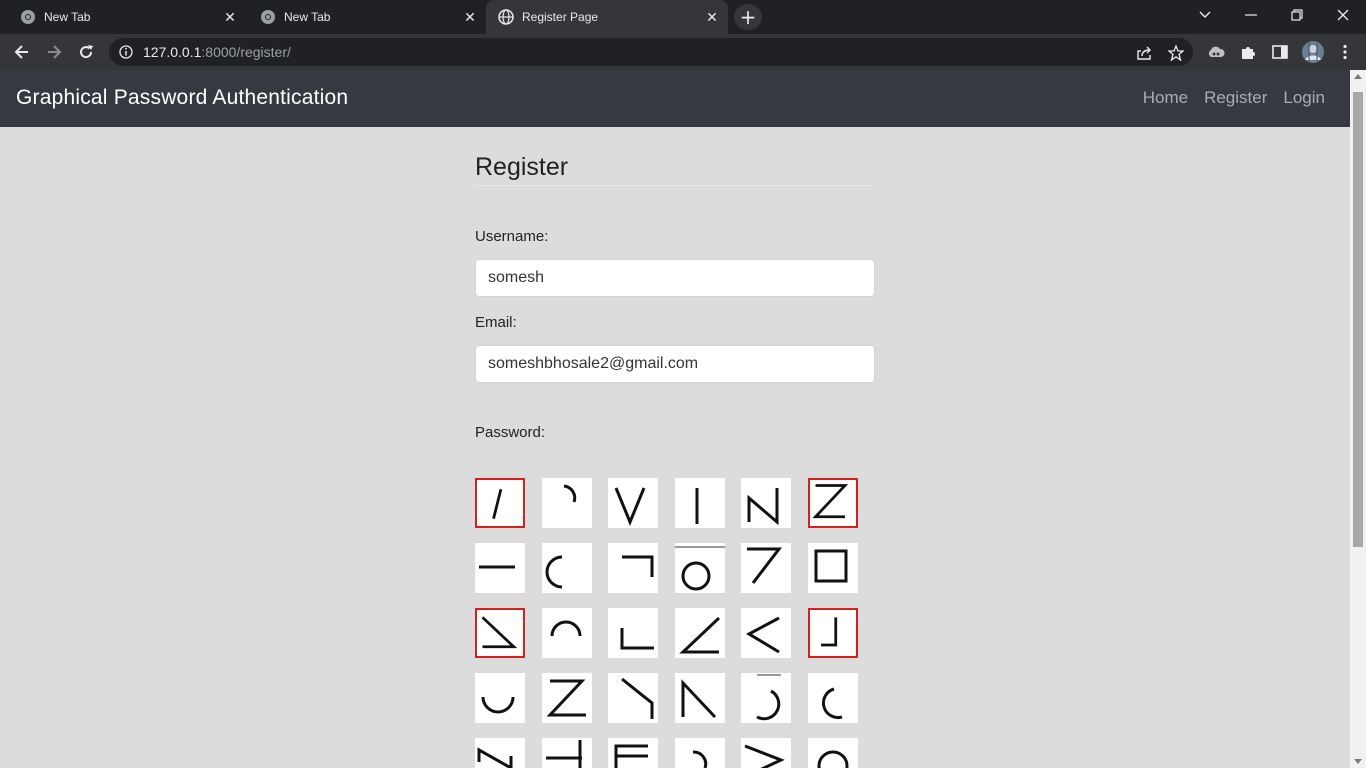 This screenshot has width=1366, height=768. I want to click on url-path: :8000/register/, so click(246, 52).